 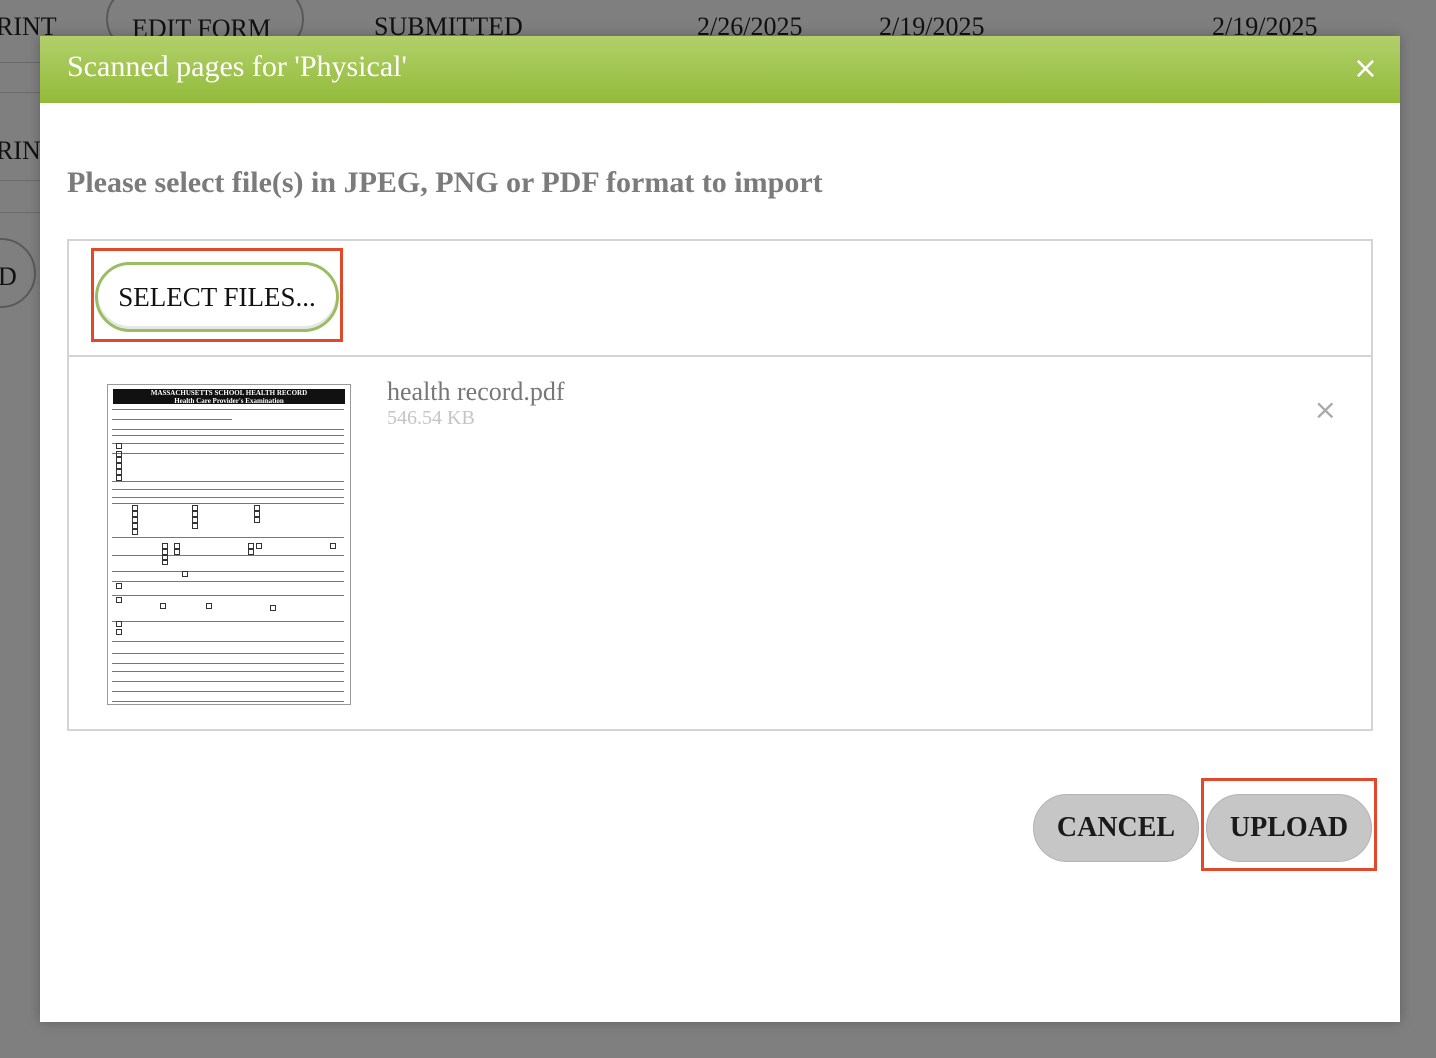 I want to click on file-name: health record.pdf, so click(x=476, y=391).